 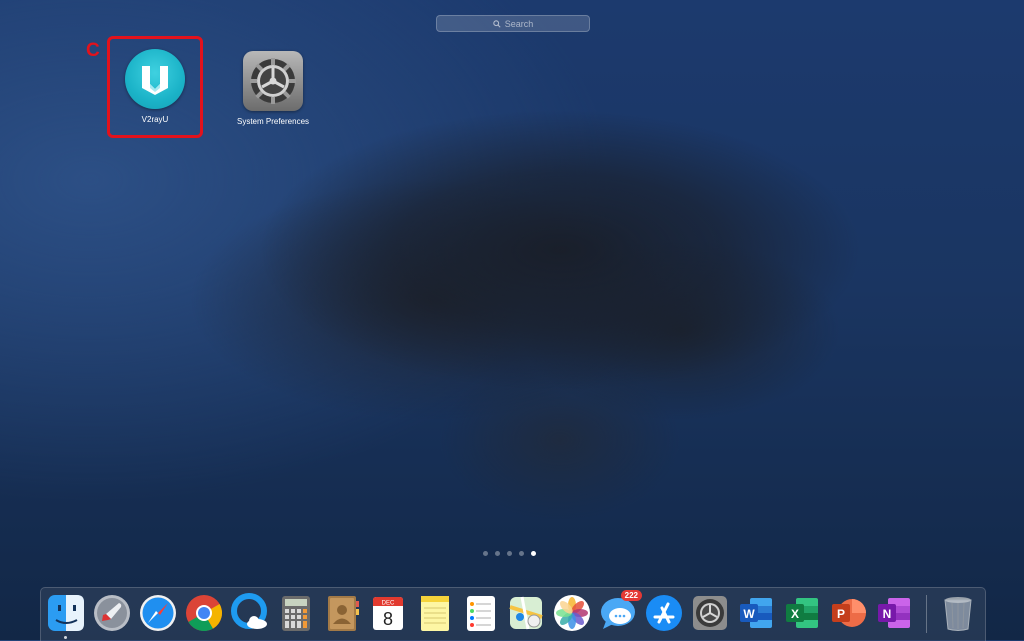 What do you see at coordinates (795, 614) in the screenshot?
I see `excel-letter: X` at bounding box center [795, 614].